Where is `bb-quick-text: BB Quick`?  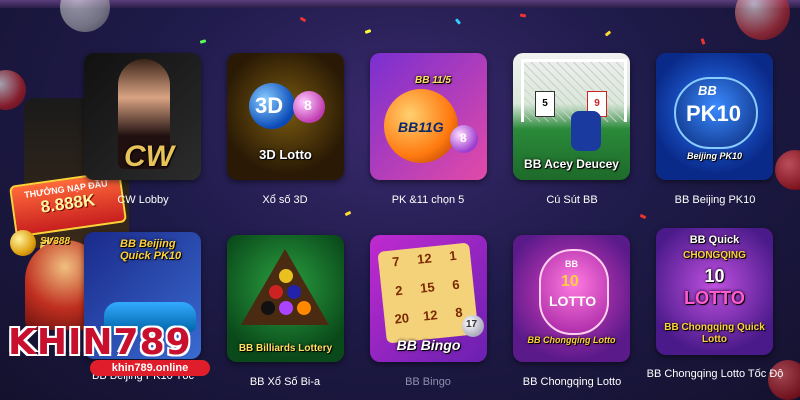
bb-quick-text: BB Quick is located at coordinates (714, 240).